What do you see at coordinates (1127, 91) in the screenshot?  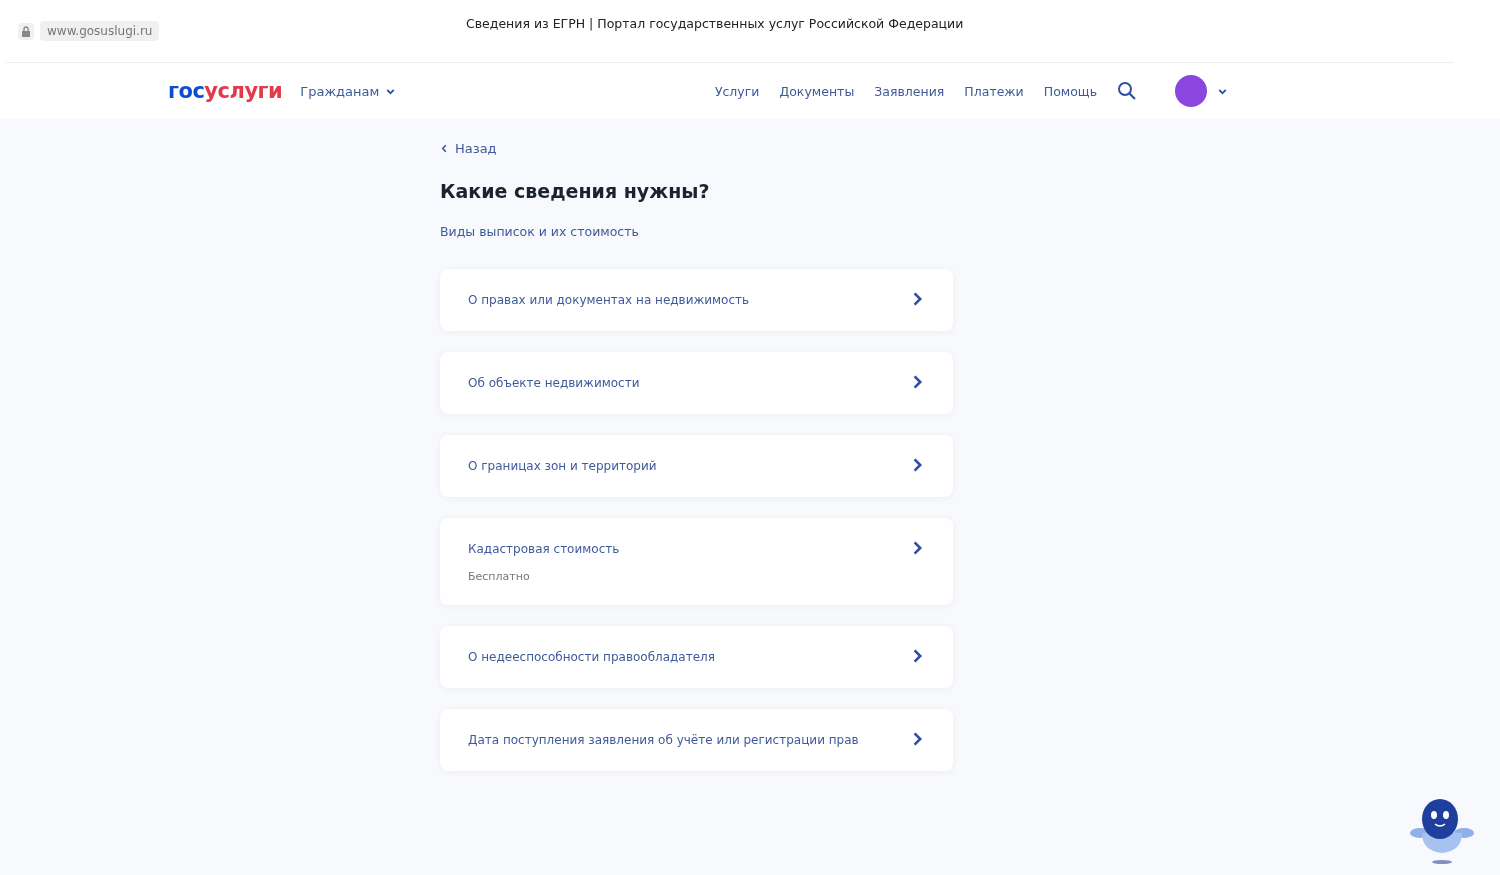 I see `search-icon` at bounding box center [1127, 91].